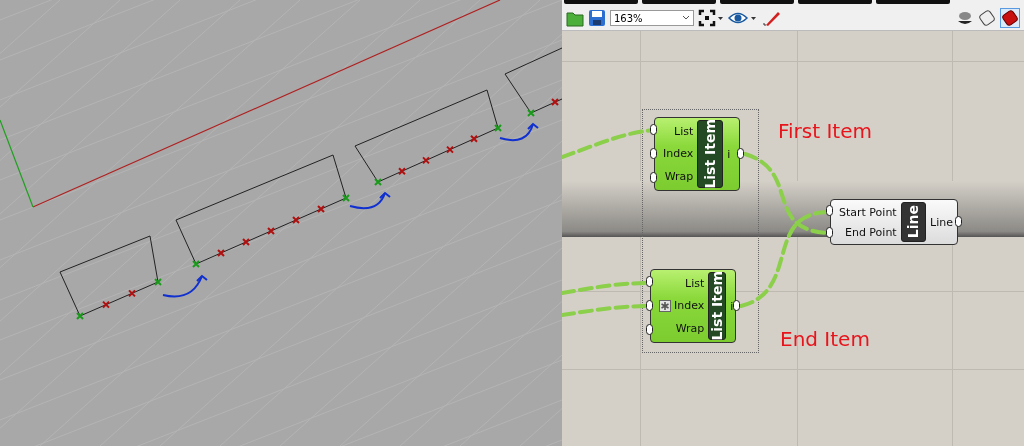  What do you see at coordinates (772, 18) in the screenshot?
I see `pen-icon` at bounding box center [772, 18].